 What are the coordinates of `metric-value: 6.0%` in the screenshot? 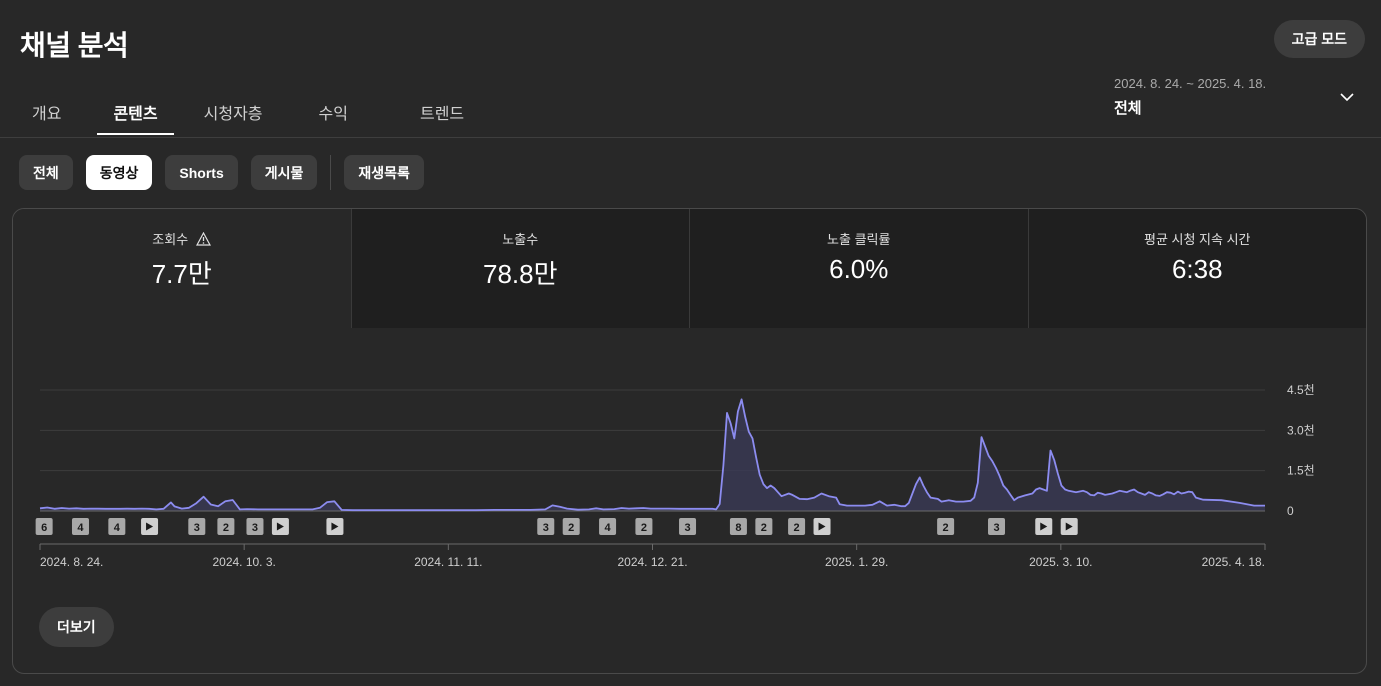 It's located at (859, 269).